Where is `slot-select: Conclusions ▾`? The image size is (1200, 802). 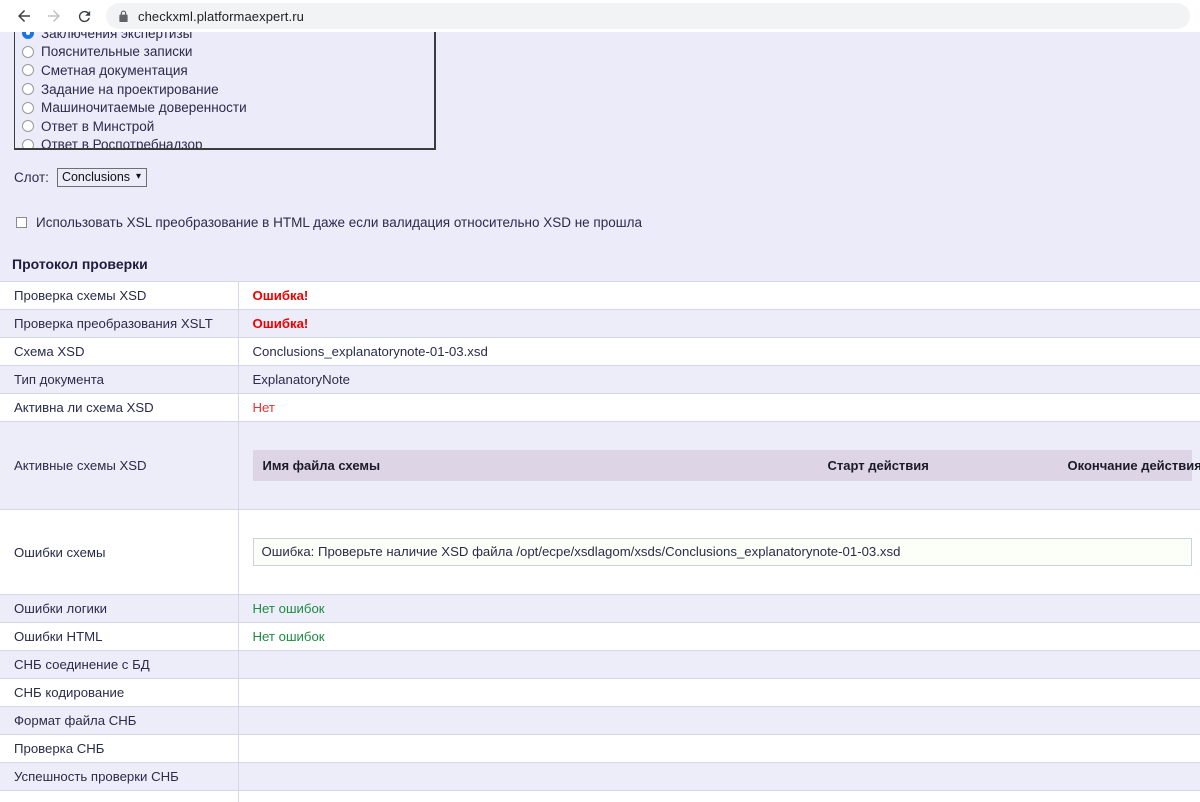
slot-select: Conclusions ▾ is located at coordinates (102, 177).